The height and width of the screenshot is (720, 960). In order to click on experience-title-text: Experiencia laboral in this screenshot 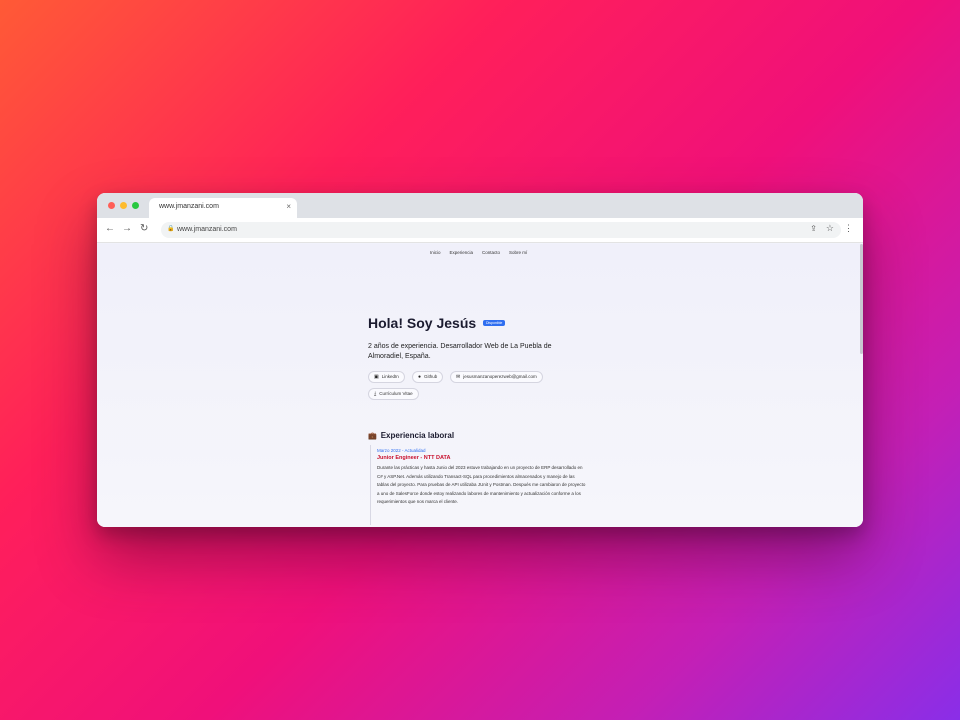, I will do `click(417, 435)`.